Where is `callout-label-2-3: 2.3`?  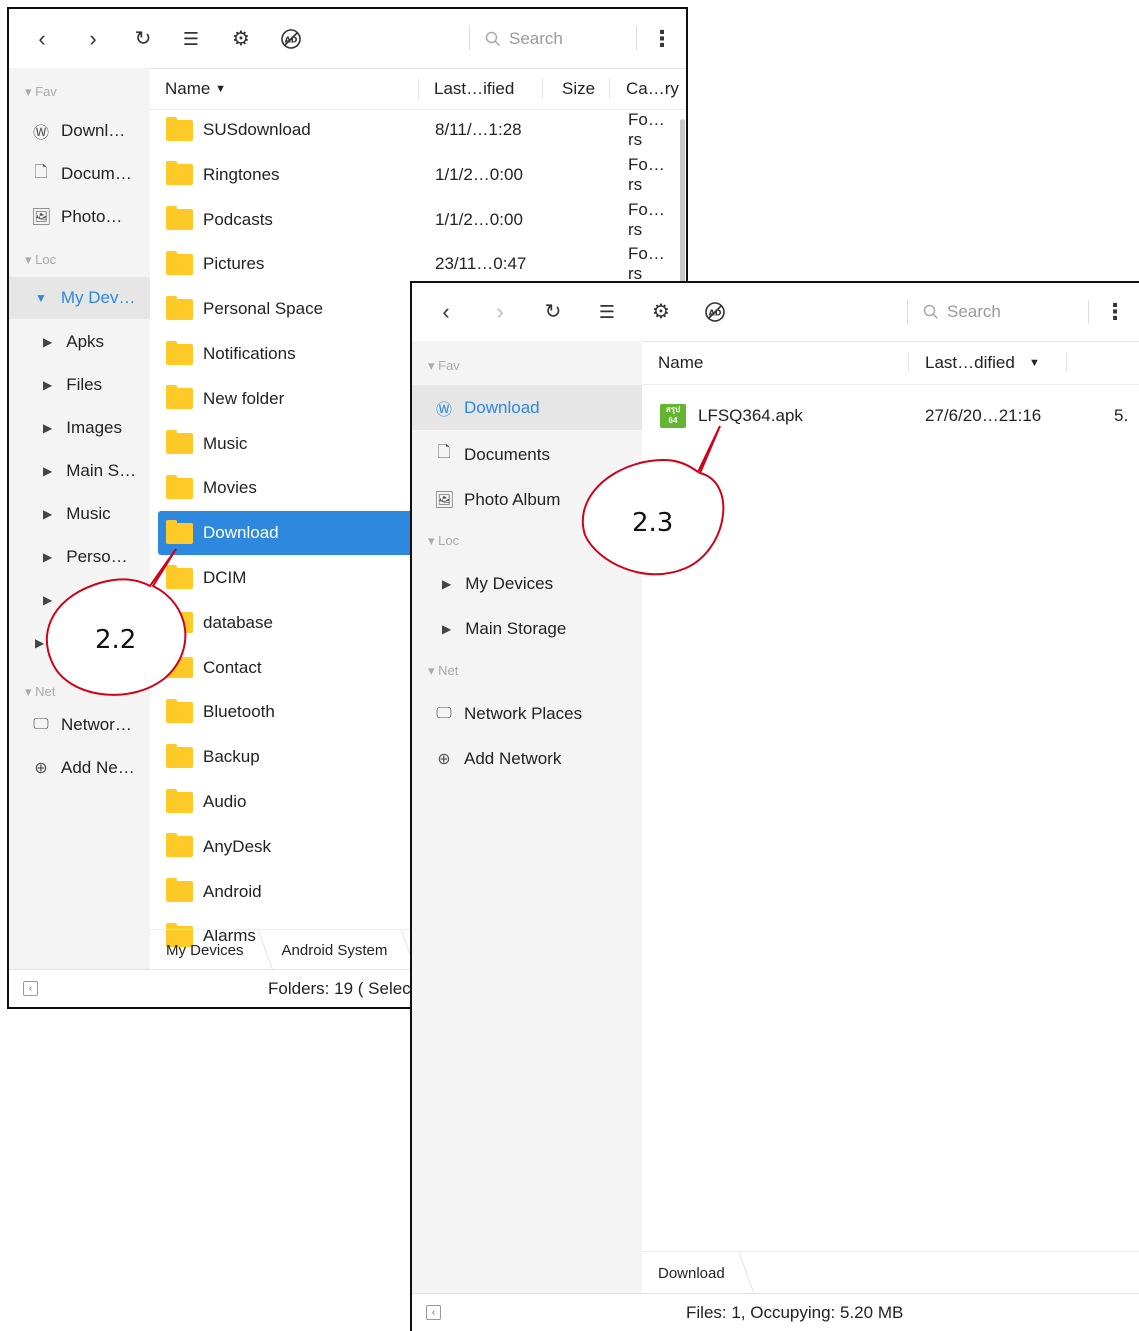 callout-label-2-3: 2.3 is located at coordinates (653, 523).